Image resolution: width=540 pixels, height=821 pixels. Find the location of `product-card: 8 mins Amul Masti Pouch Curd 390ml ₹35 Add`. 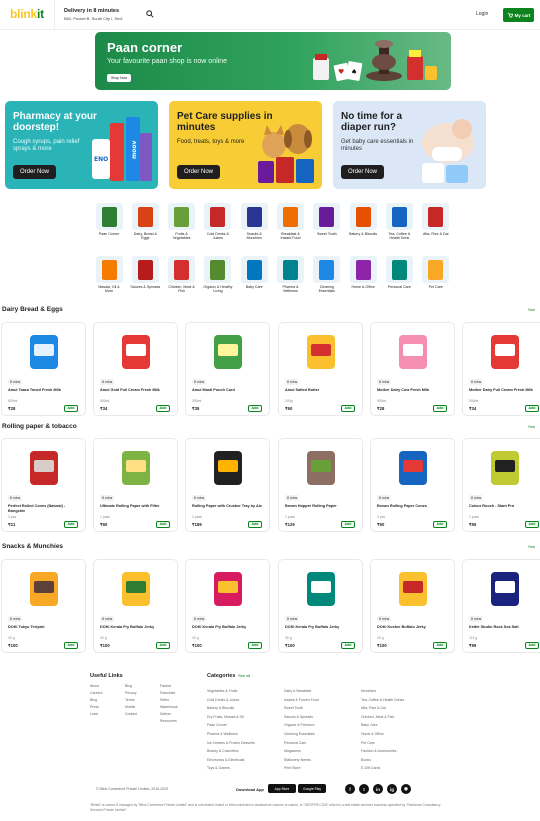

product-card: 8 mins Amul Masti Pouch Curd 390ml ₹35 Add is located at coordinates (227, 369).